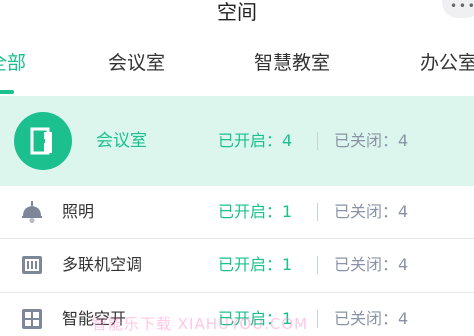  I want to click on page-title: 空间, so click(237, 12).